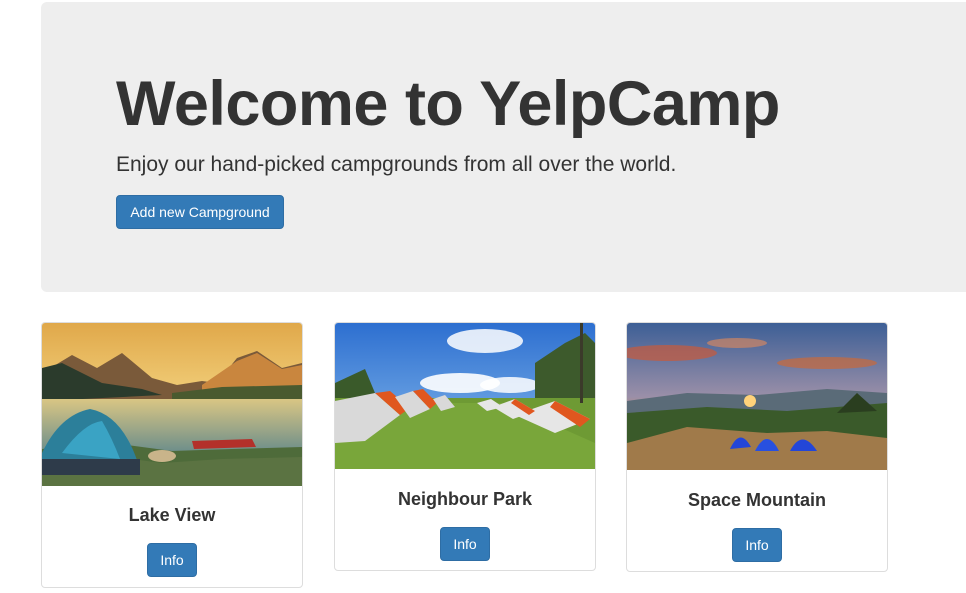 This screenshot has width=966, height=593. I want to click on page-title: Welcome to YelpCamp, so click(448, 104).